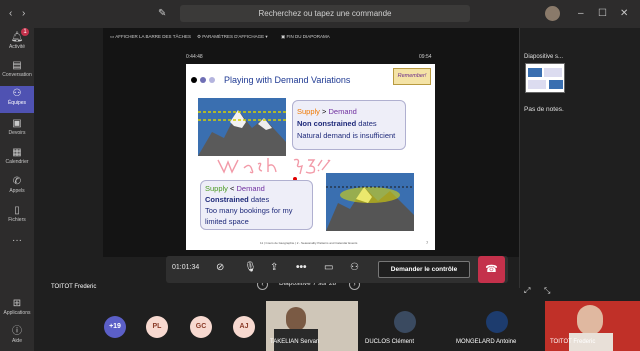 The width and height of the screenshot is (640, 351). Describe the element at coordinates (250, 267) in the screenshot. I see `mic-off-icon: 🎙︎` at that location.